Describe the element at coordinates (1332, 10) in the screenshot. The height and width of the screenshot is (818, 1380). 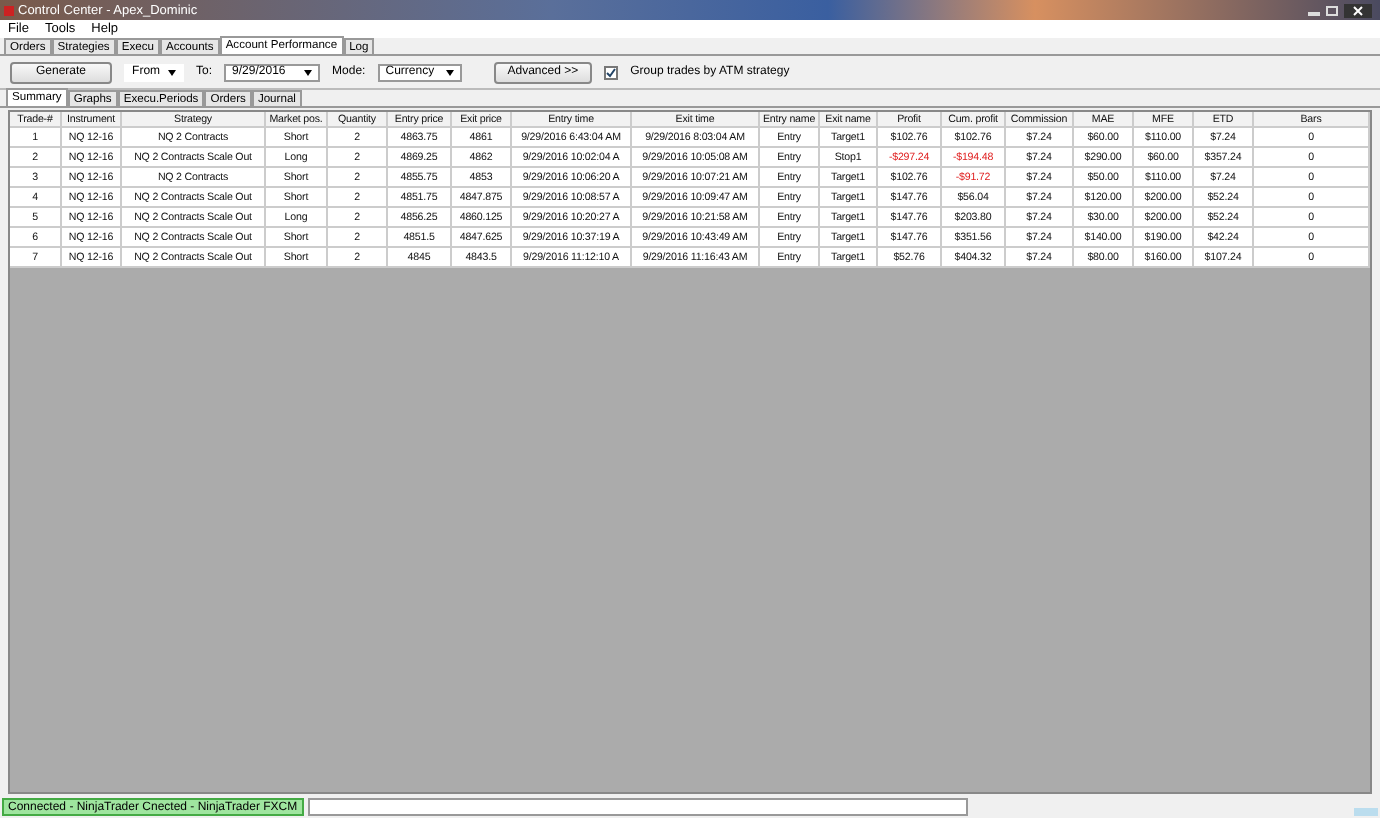
I see `maximize-icon` at that location.